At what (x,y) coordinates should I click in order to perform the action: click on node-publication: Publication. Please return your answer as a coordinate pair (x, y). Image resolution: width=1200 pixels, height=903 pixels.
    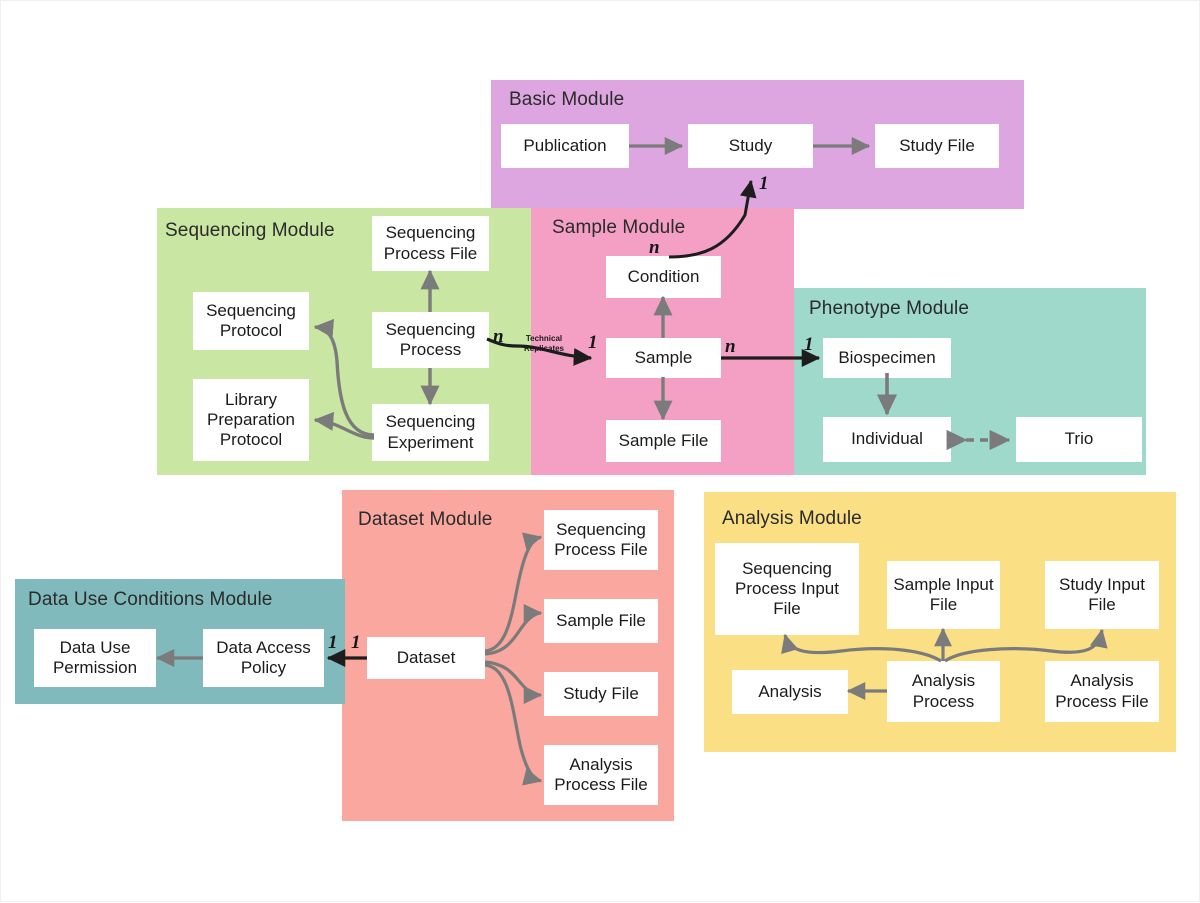
    Looking at the image, I should click on (565, 146).